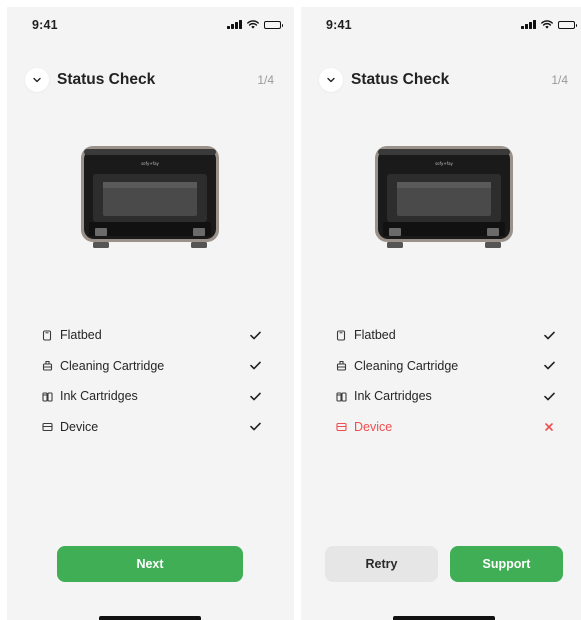 This screenshot has height=620, width=581. I want to click on retry-button: Retry, so click(381, 564).